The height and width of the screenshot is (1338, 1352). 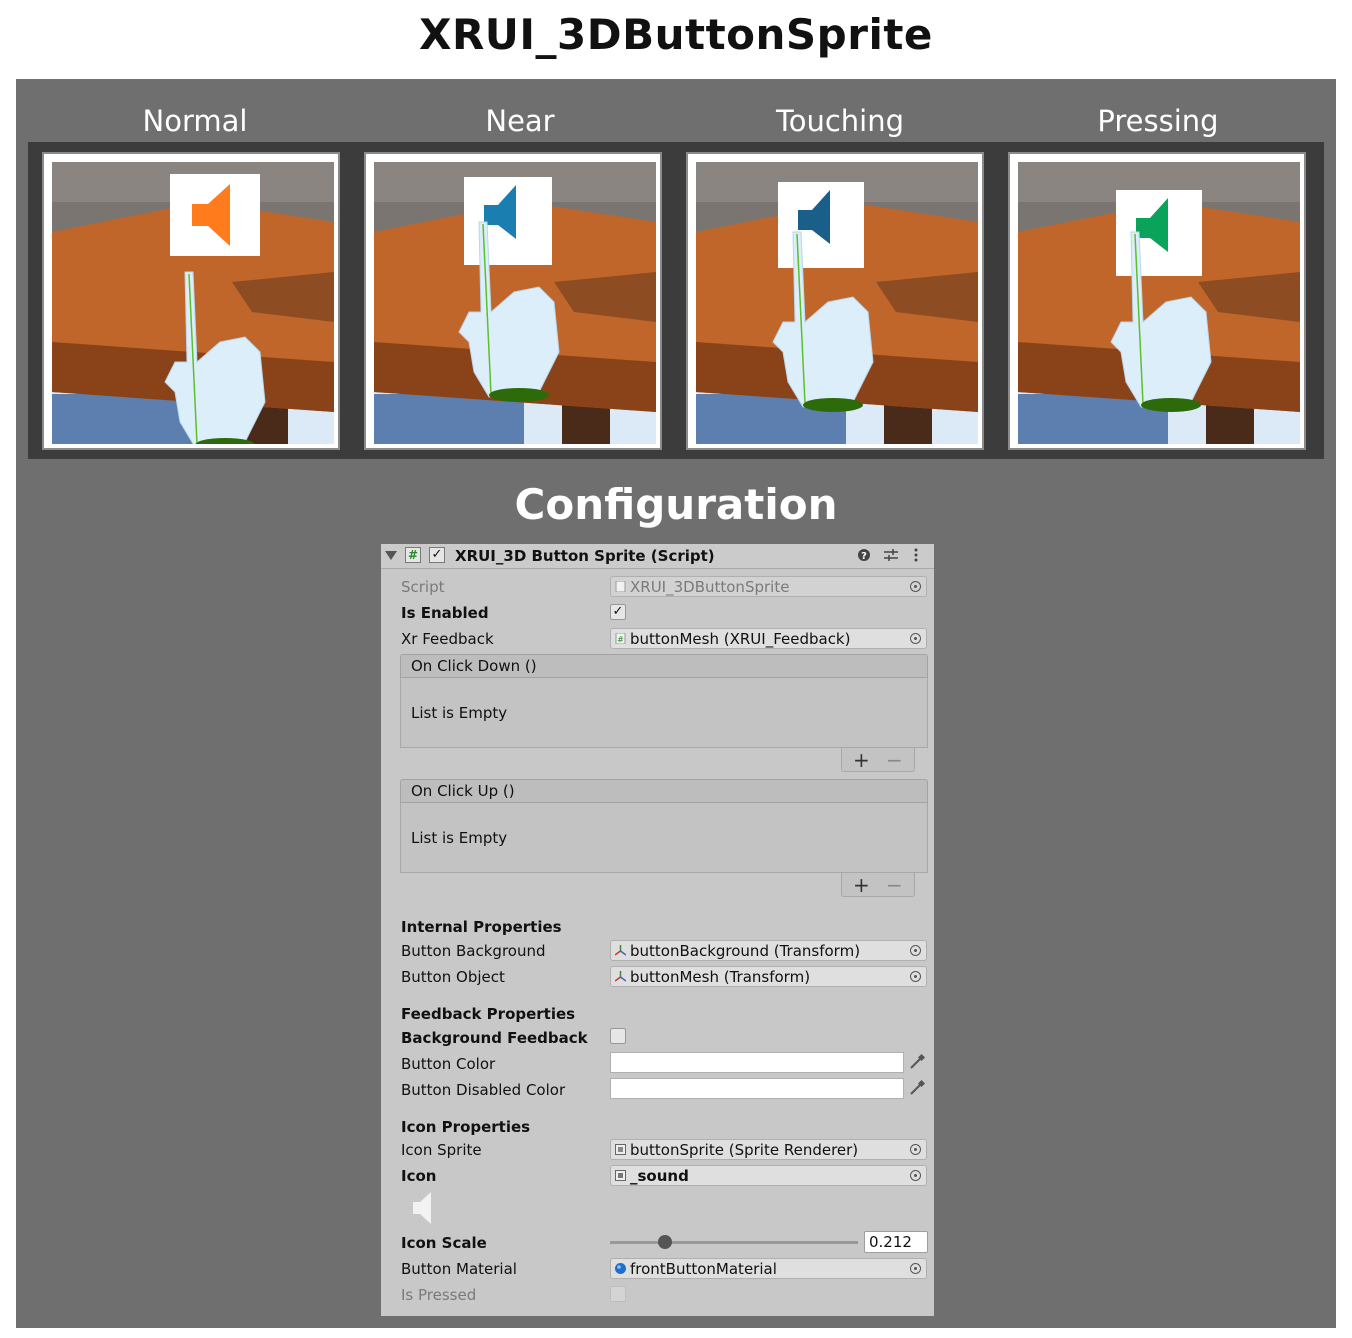 What do you see at coordinates (916, 556) in the screenshot?
I see `kebab-menu-icon` at bounding box center [916, 556].